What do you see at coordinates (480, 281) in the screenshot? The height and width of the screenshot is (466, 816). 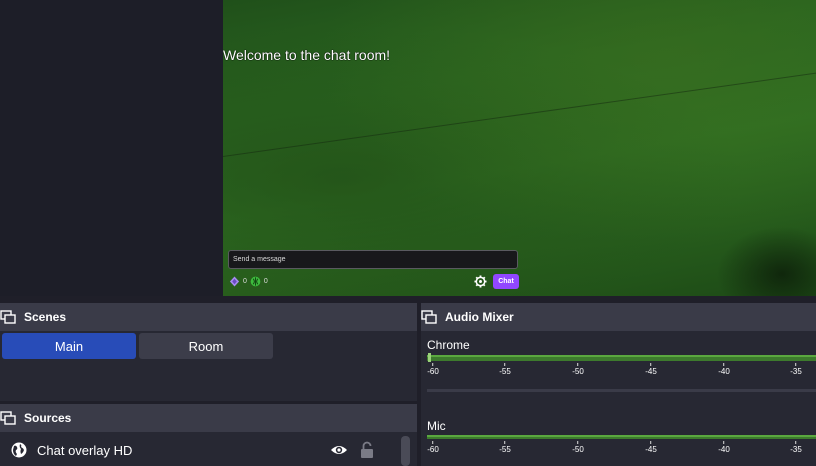 I see `gear-icon` at bounding box center [480, 281].